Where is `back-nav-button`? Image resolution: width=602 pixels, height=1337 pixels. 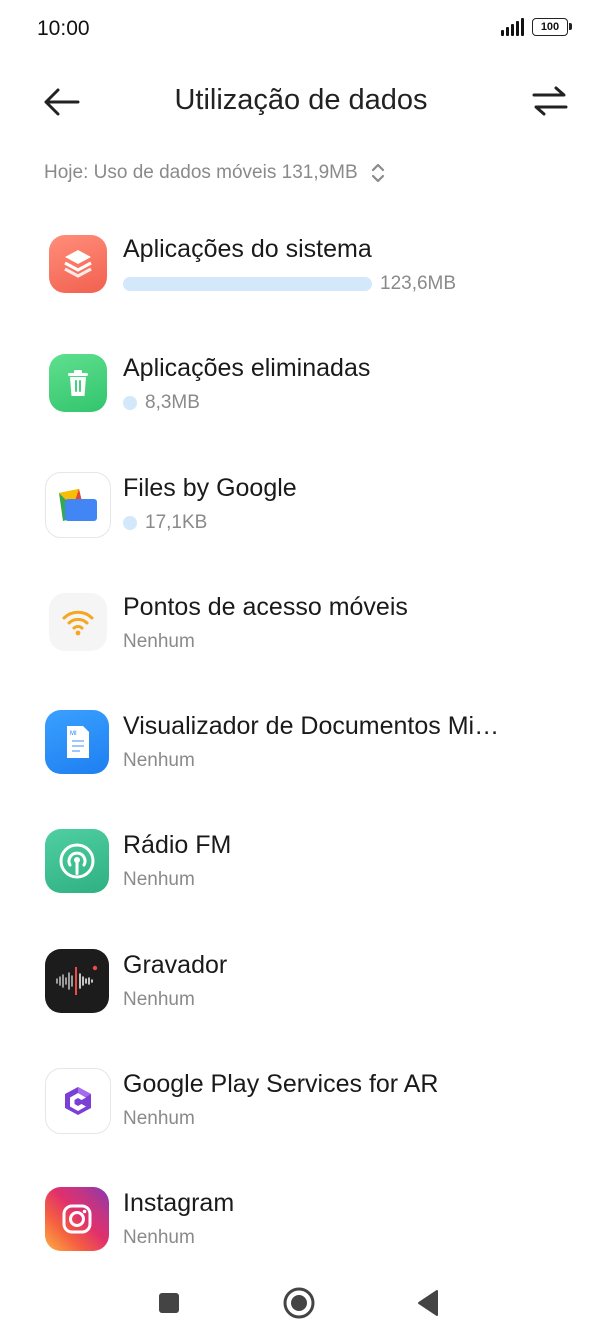 back-nav-button is located at coordinates (428, 1303).